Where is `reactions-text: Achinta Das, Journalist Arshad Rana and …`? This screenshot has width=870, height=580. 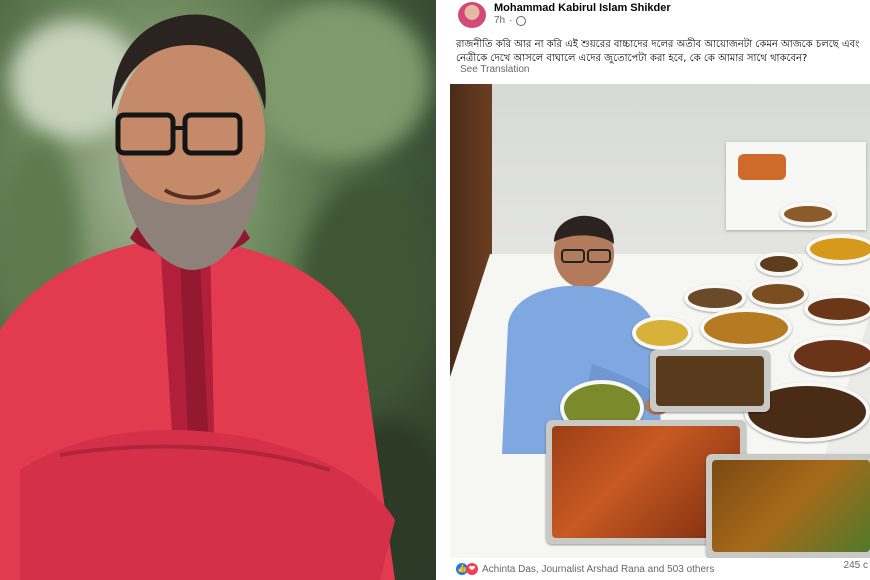
reactions-text: Achinta Das, Journalist Arshad Rana and … is located at coordinates (598, 569).